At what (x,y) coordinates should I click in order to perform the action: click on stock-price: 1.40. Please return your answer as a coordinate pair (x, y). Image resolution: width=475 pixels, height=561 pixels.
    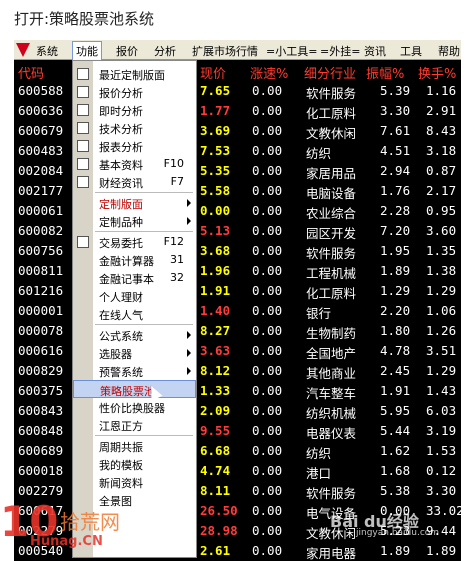
    Looking at the image, I should click on (215, 310).